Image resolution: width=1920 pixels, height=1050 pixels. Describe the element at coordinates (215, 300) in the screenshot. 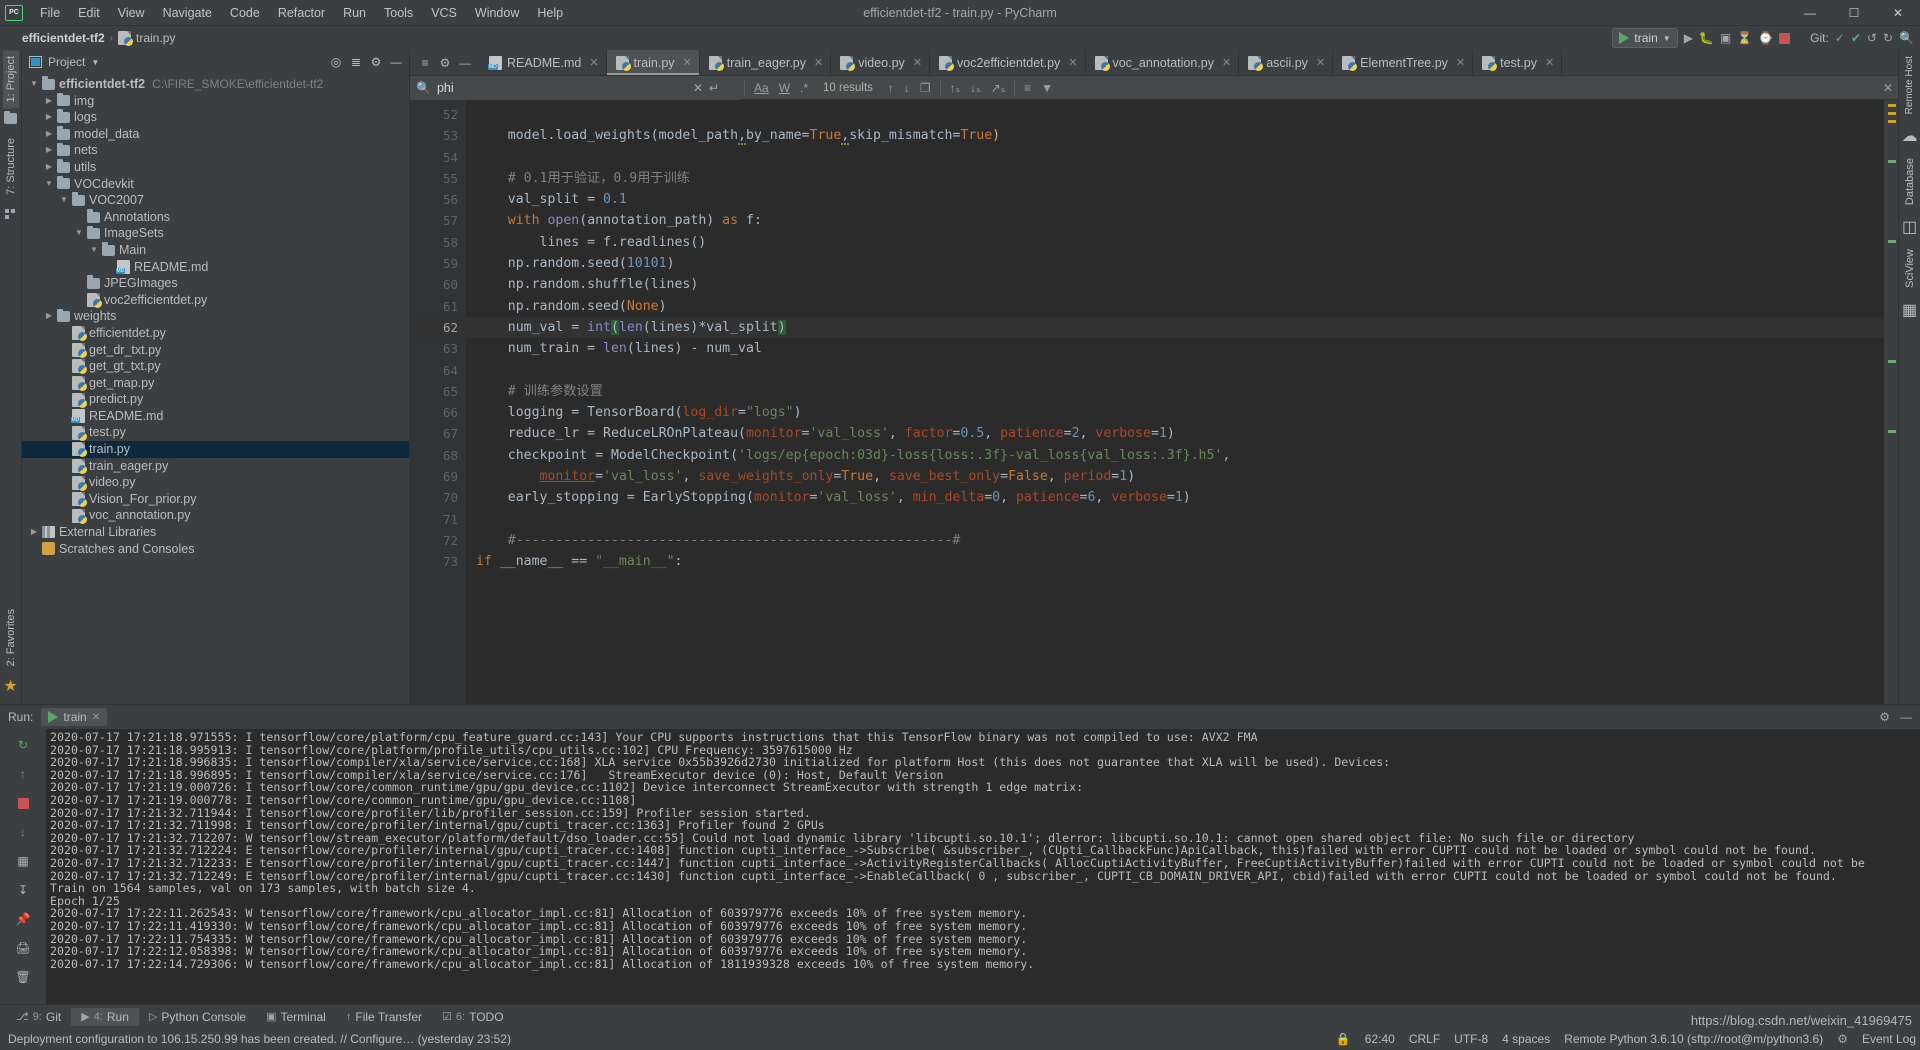

I see `tree-item: voc2efficientdet.py` at that location.